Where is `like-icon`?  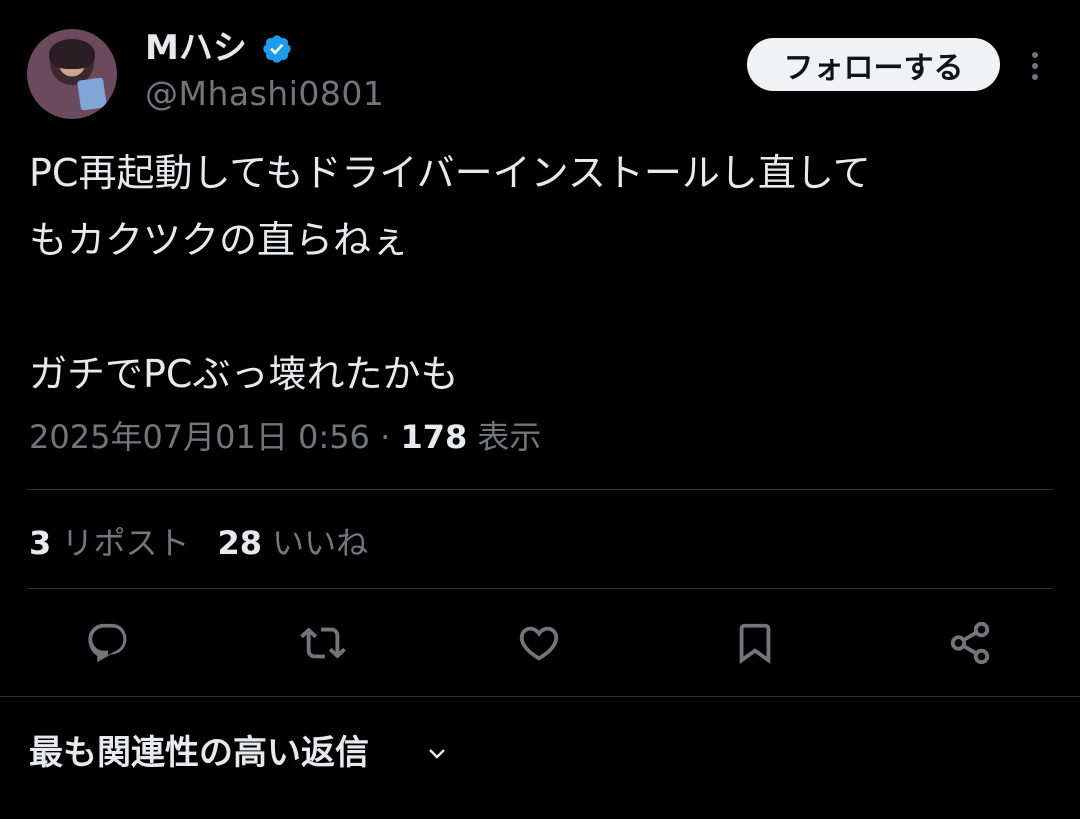
like-icon is located at coordinates (539, 643).